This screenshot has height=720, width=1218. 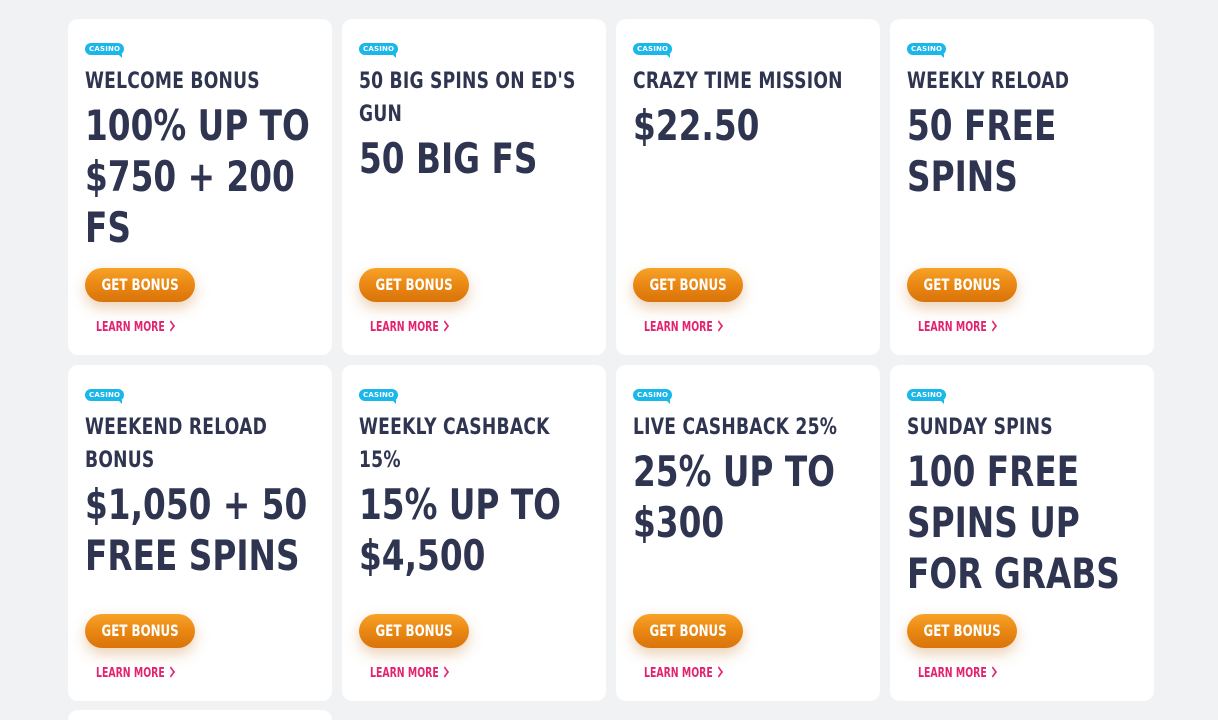 What do you see at coordinates (735, 427) in the screenshot?
I see `bonus-title: LIVE CASHBACK 25%` at bounding box center [735, 427].